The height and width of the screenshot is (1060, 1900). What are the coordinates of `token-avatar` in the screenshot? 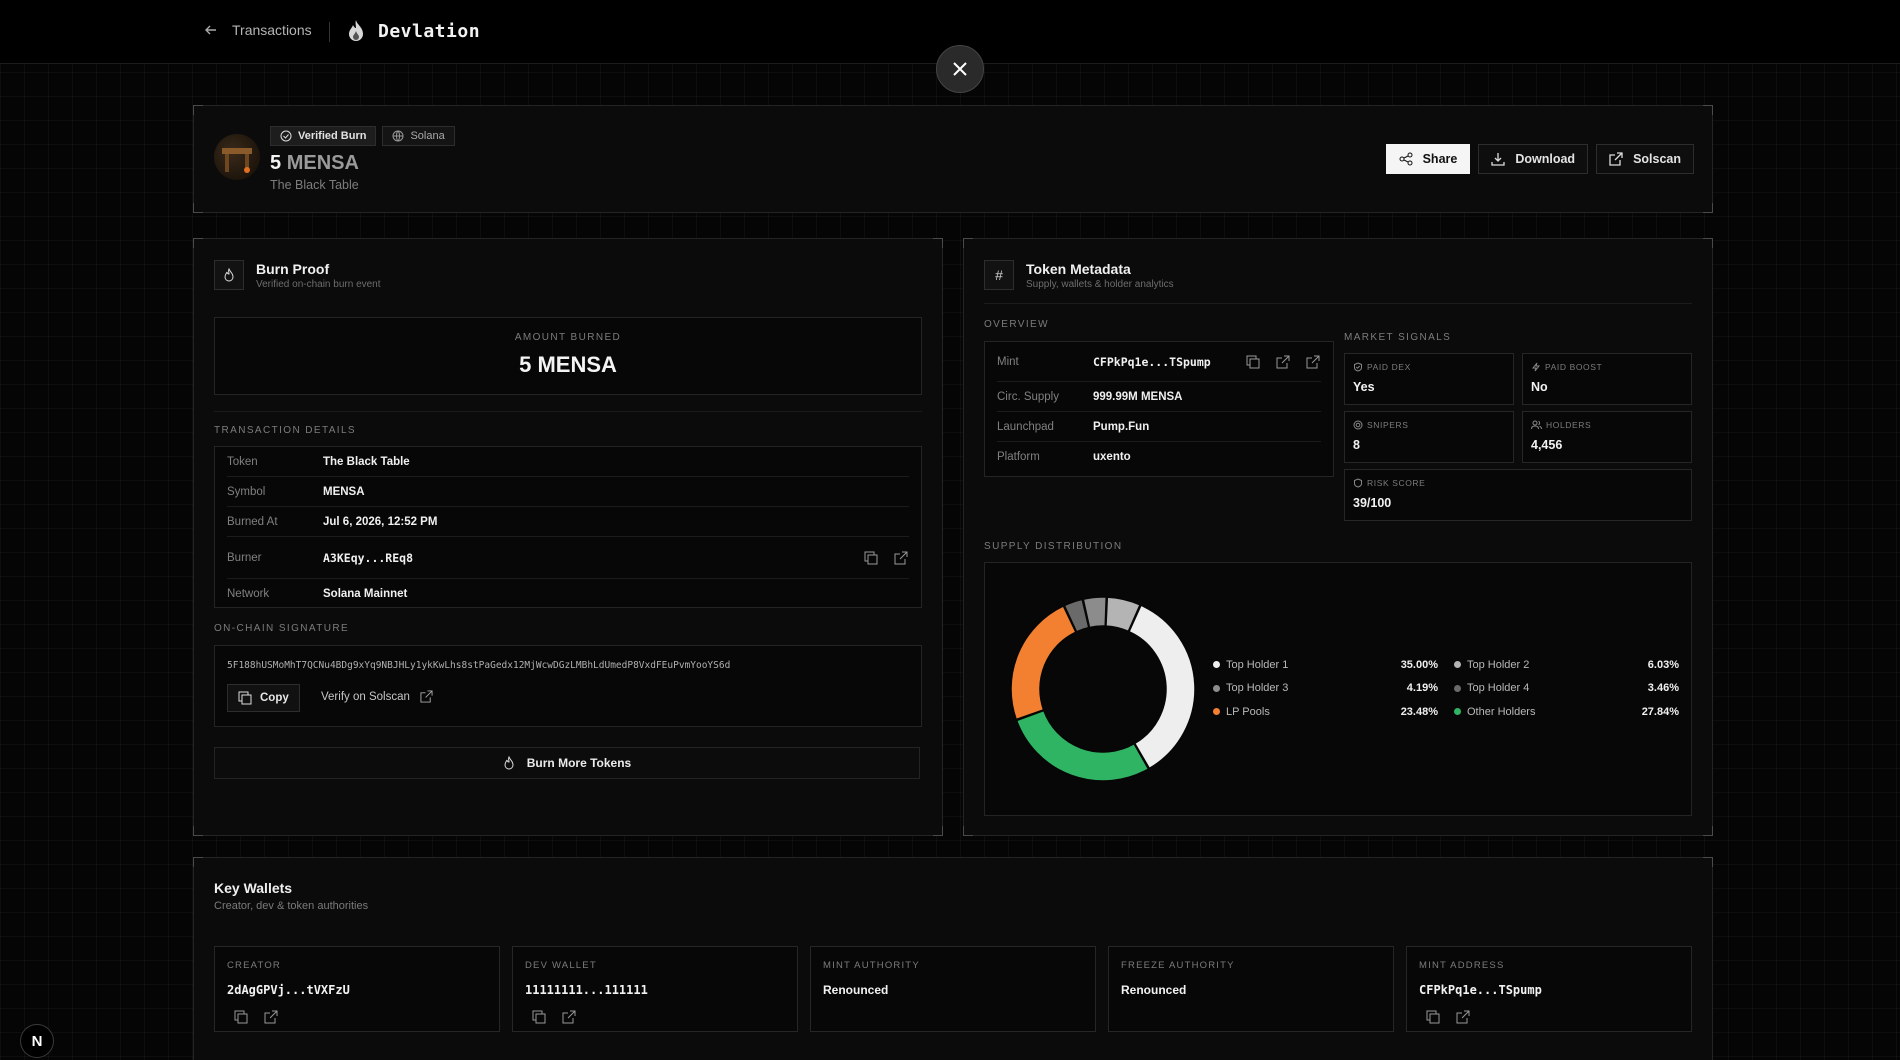 It's located at (237, 157).